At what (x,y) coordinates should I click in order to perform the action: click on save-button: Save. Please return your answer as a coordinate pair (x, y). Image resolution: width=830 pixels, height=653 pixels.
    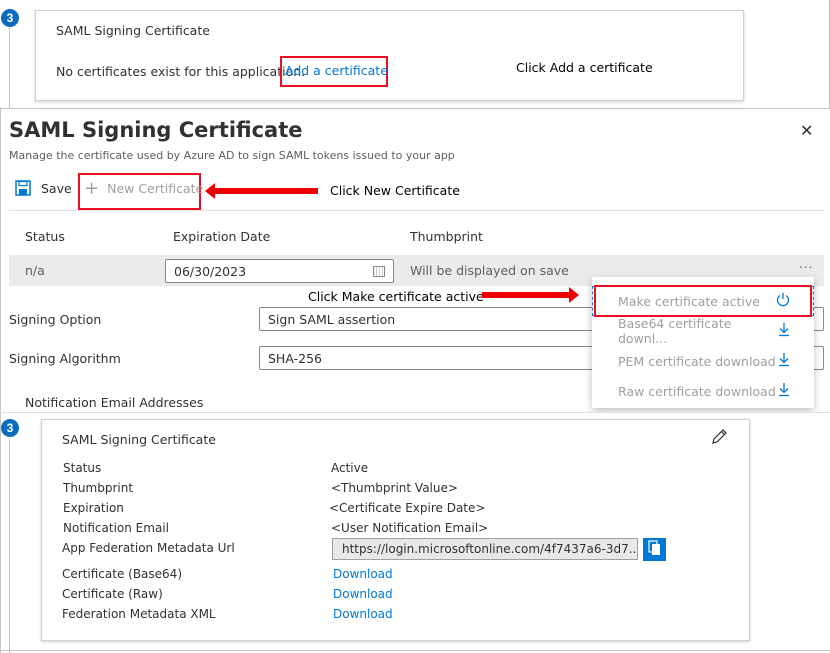
    Looking at the image, I should click on (43, 188).